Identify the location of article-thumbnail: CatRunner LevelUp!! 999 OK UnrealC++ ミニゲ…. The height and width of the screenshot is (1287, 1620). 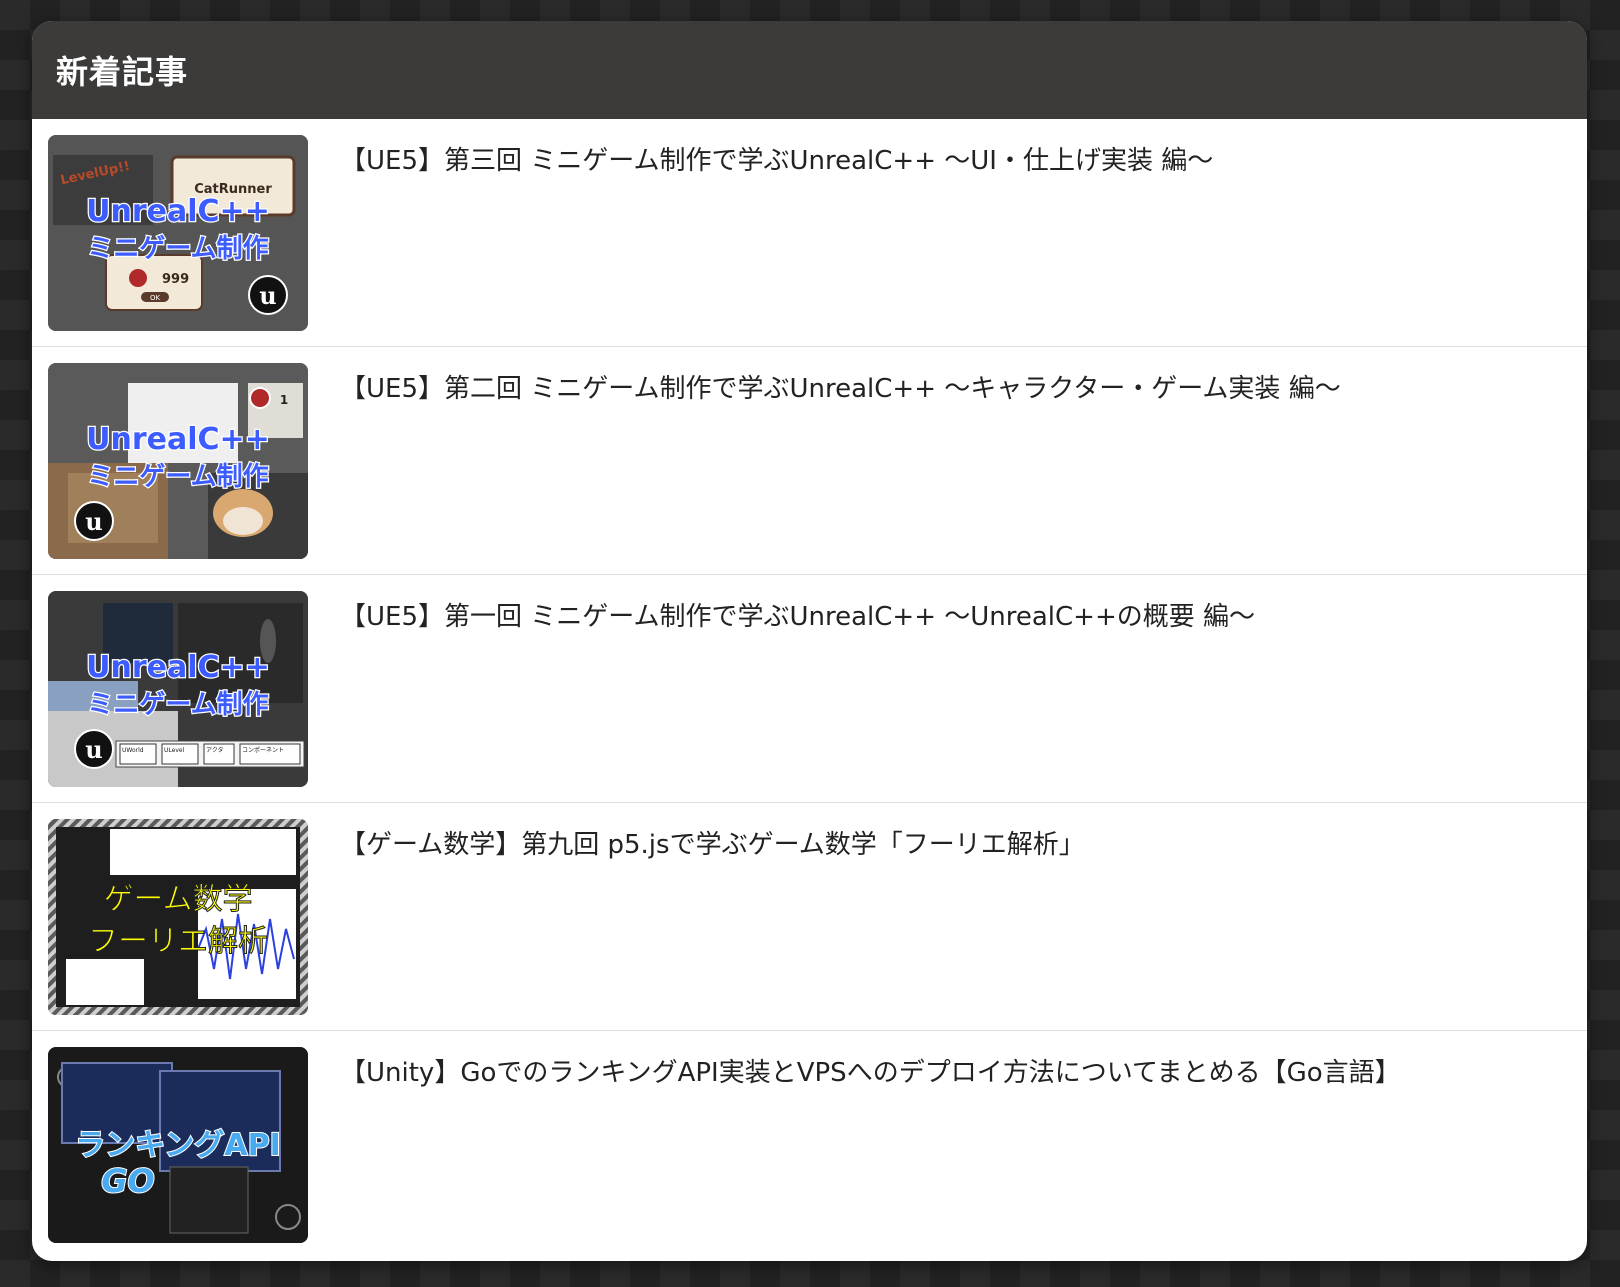
(178, 233).